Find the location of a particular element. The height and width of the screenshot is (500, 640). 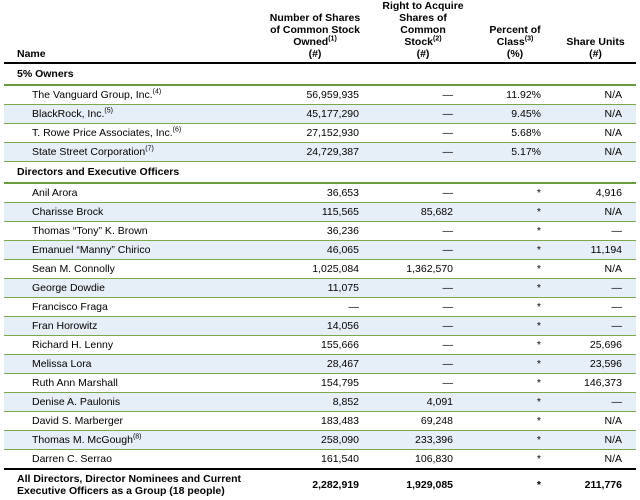

right-to-acquire-cell: 69,248 is located at coordinates (423, 421).